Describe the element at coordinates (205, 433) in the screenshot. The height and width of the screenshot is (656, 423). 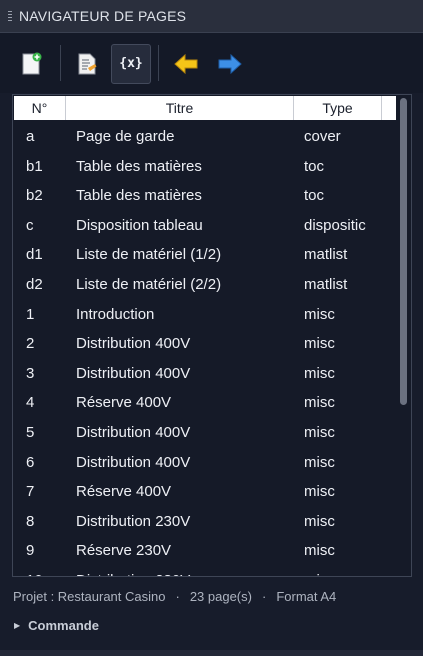
I see `table-row: 5 Distribution 400V misc` at that location.